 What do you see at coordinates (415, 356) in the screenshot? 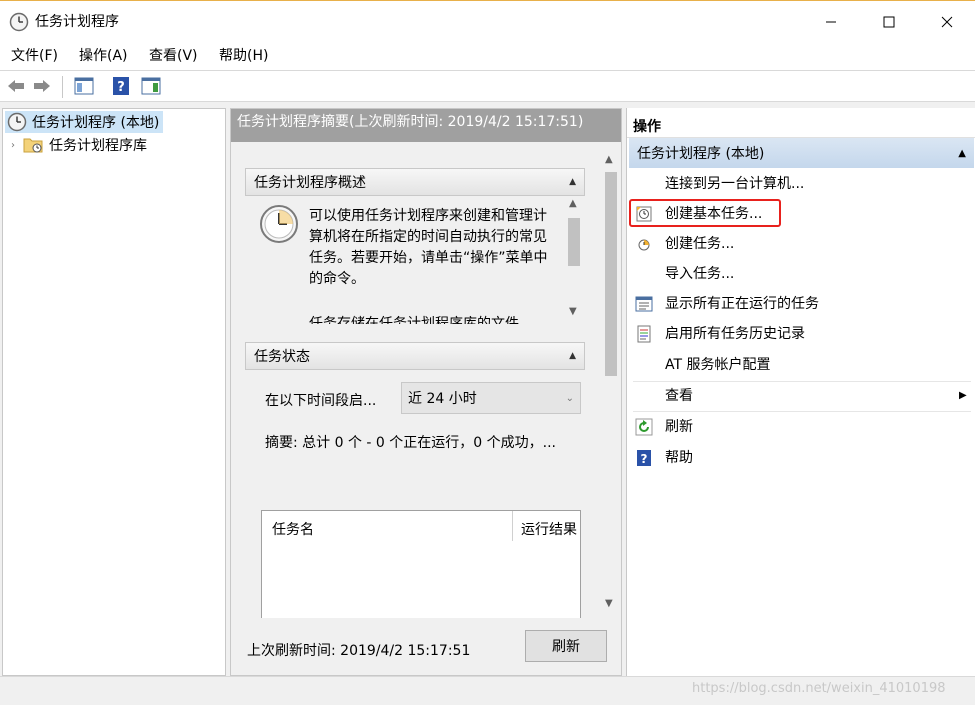
I see `status-section-header: 任务状态 ▲` at bounding box center [415, 356].